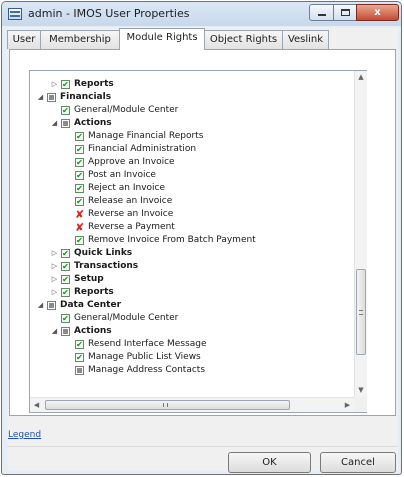  What do you see at coordinates (24, 39) in the screenshot?
I see `tab-user: User` at bounding box center [24, 39].